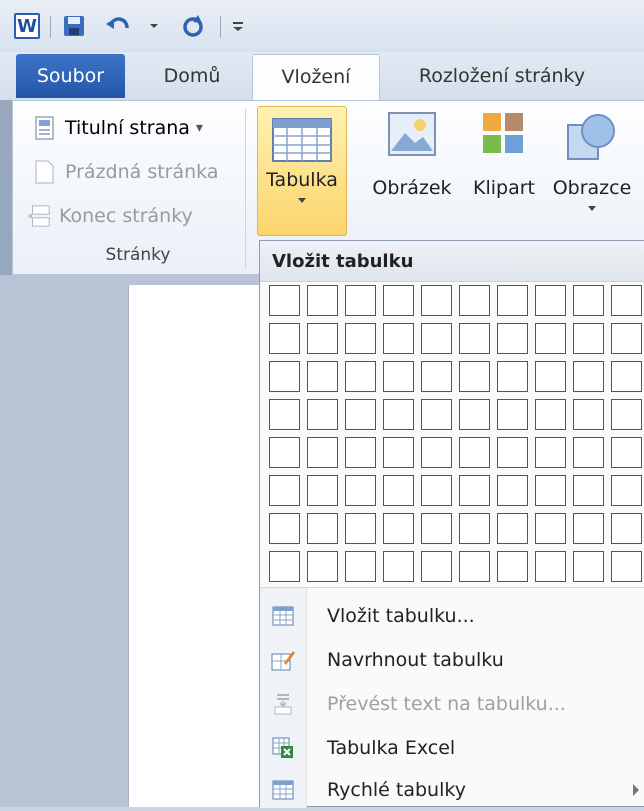  I want to click on blank-page-button: Prázdná stránka, so click(126, 172).